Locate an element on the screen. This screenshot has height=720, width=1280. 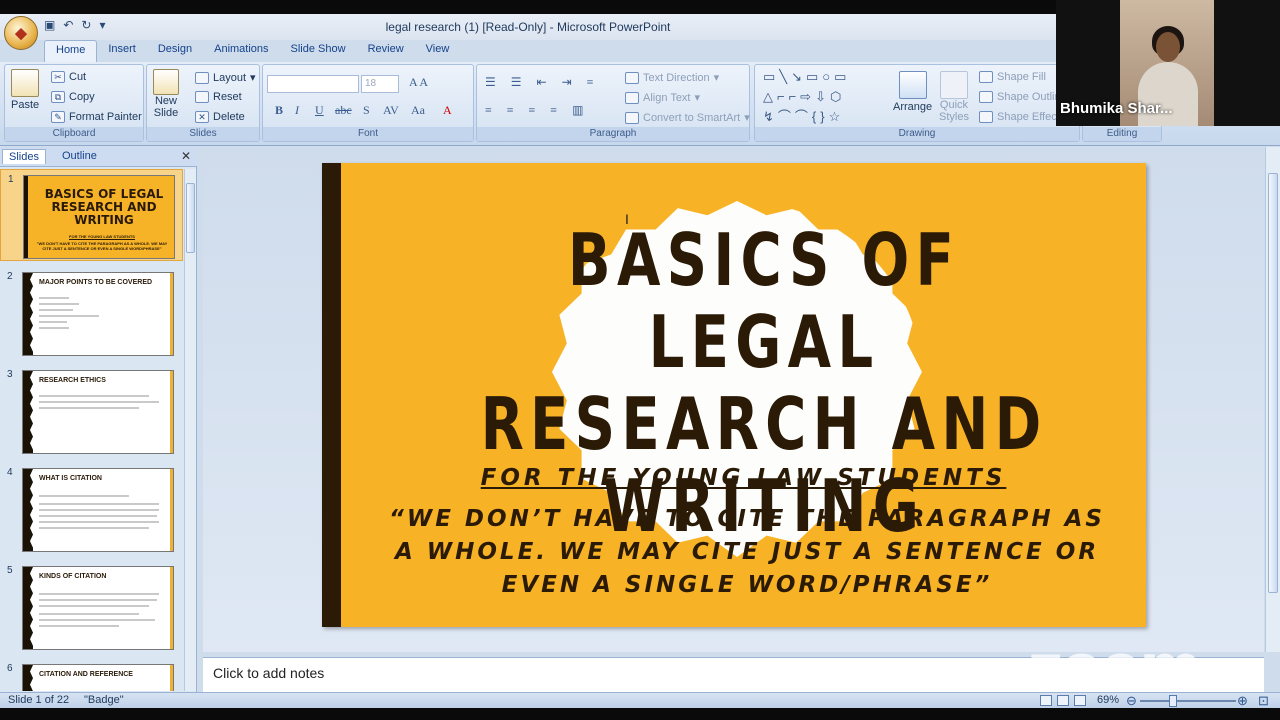
quick-styles-button: Quick Styles is located at coordinates (954, 97).